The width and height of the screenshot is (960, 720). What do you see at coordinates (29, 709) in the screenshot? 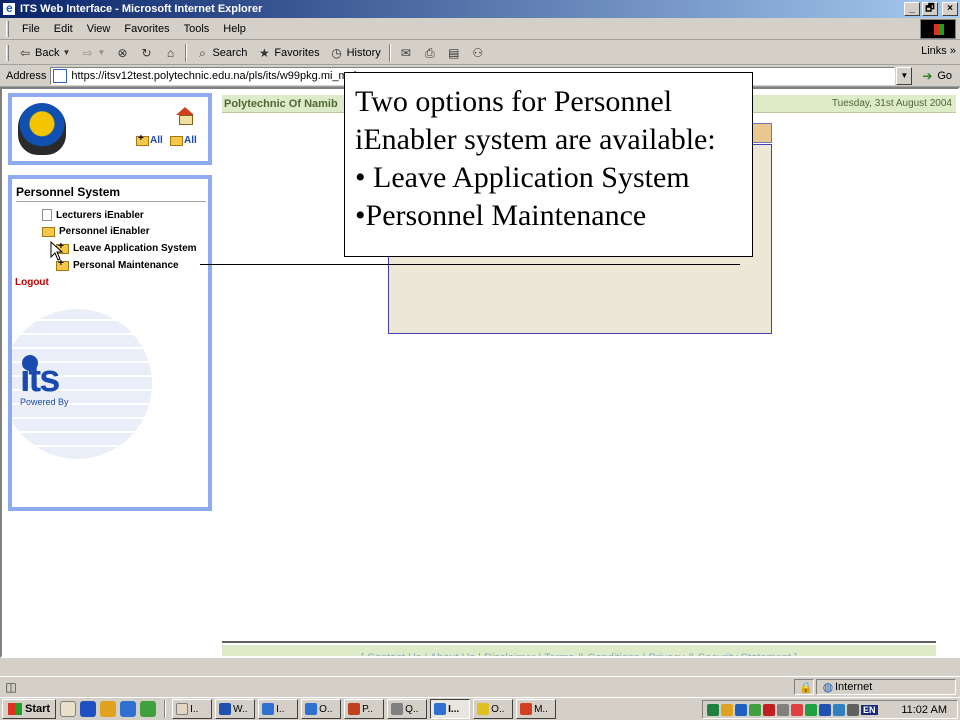
I see `start-button: Start` at bounding box center [29, 709].